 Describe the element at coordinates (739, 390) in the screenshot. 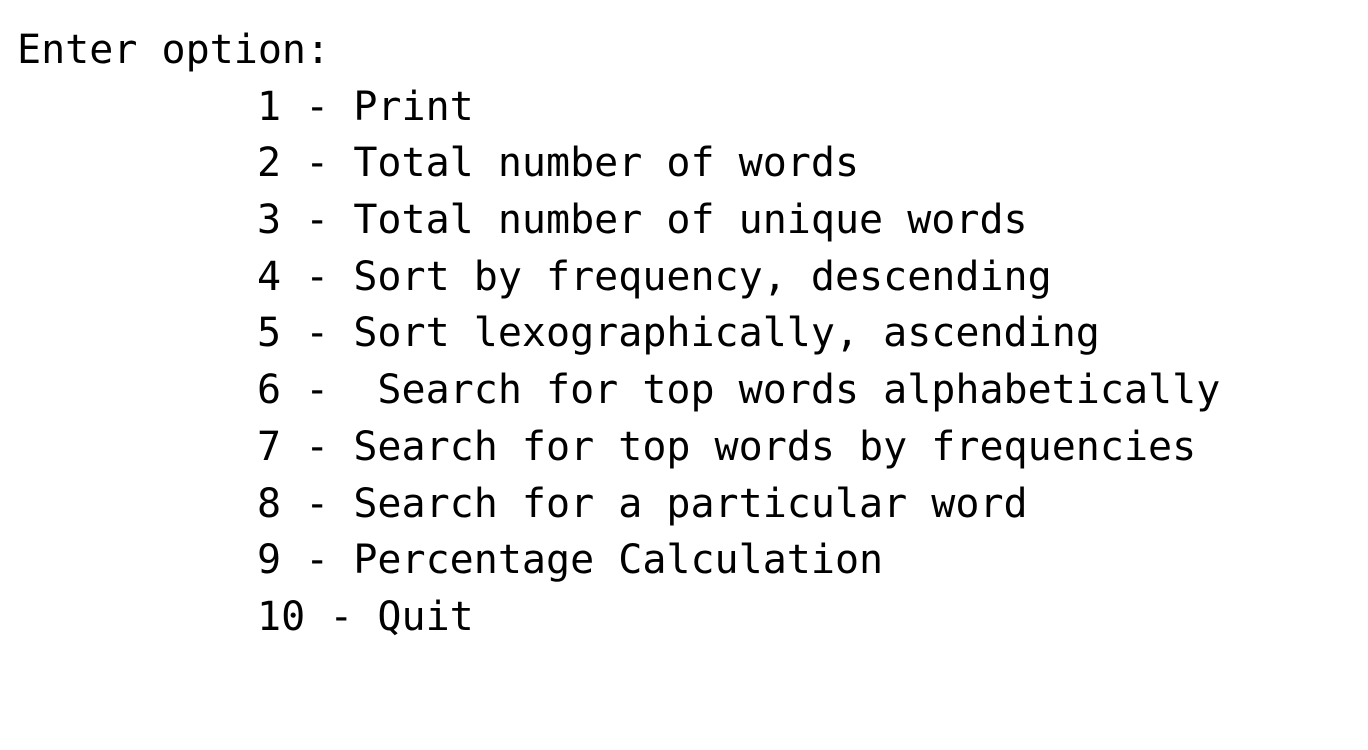

I see `menu-option-6: 6 - Search for top words alphabetically` at that location.